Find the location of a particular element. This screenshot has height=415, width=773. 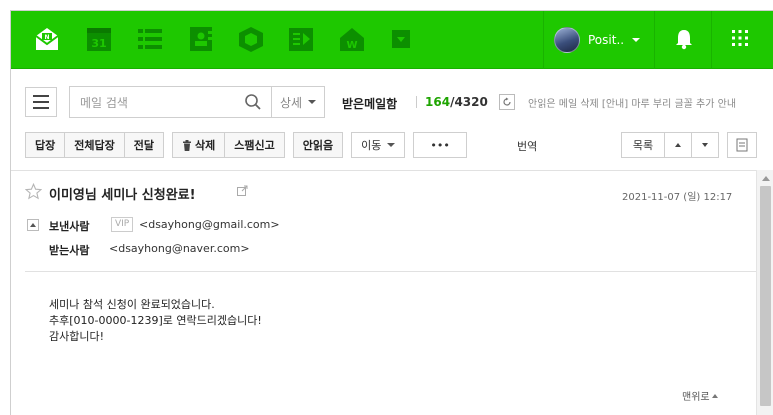

delete-button: 삭제 is located at coordinates (198, 145).